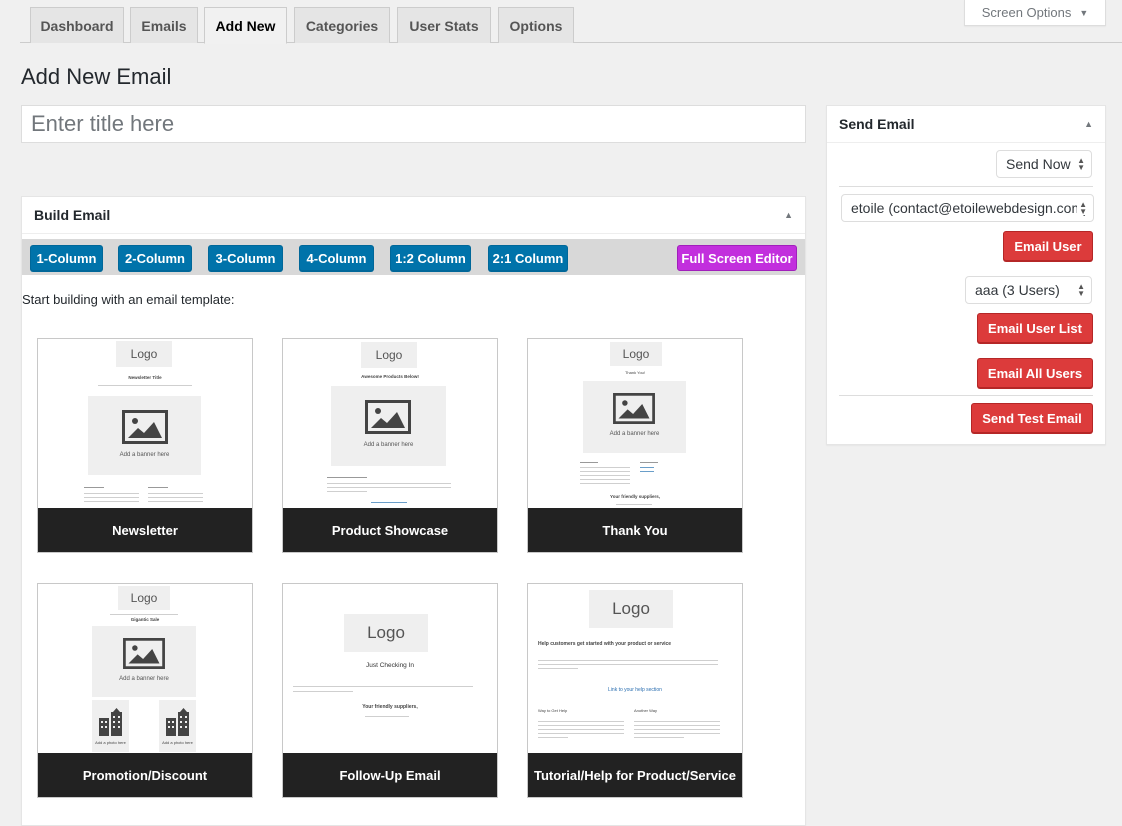 The image size is (1122, 826). I want to click on template-preview: Logo Newsletter Title Add a banner here, so click(145, 424).